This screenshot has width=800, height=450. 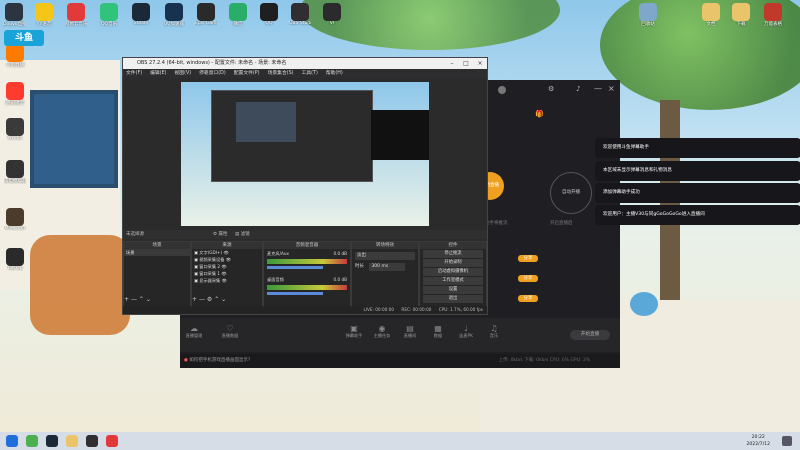 What do you see at coordinates (453, 254) in the screenshot?
I see `control-button: 停止推流` at bounding box center [453, 254].